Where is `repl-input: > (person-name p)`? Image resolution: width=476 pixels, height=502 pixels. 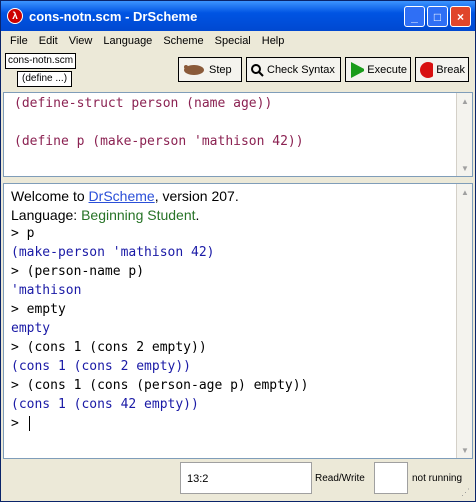
repl-input: > (person-name p) is located at coordinates (78, 271).